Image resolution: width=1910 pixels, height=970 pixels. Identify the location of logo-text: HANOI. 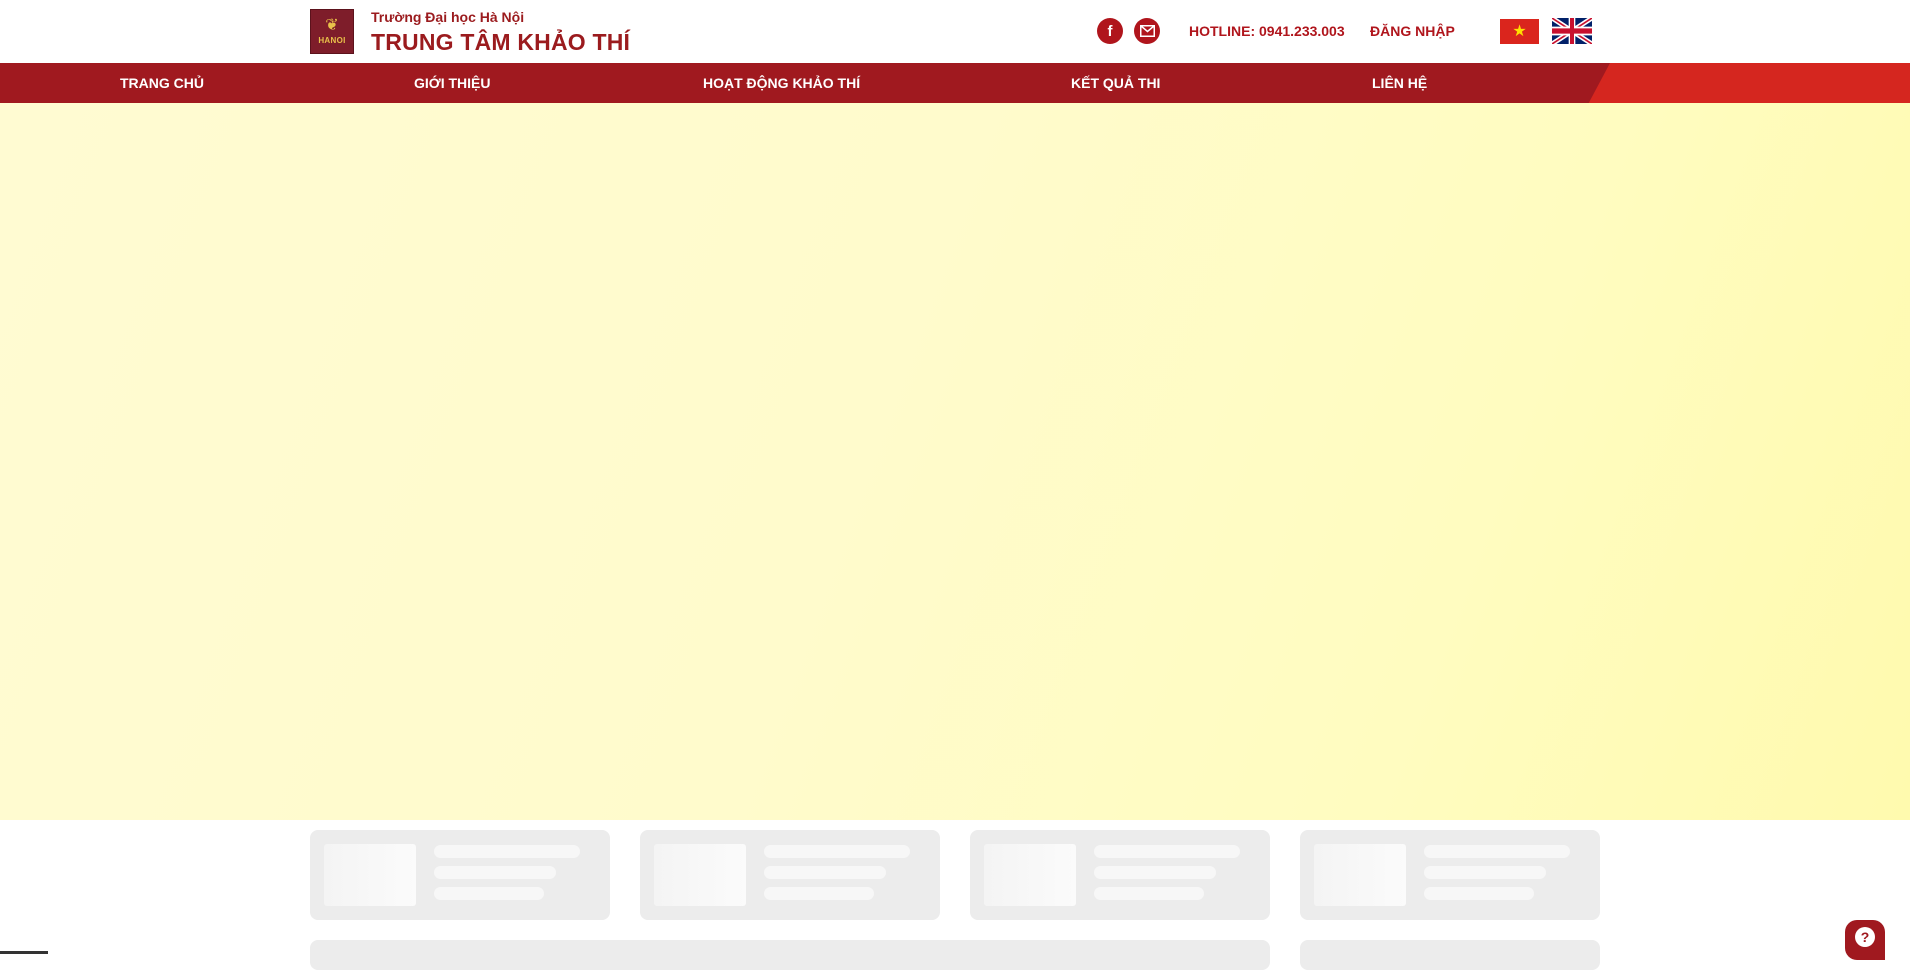
(332, 40).